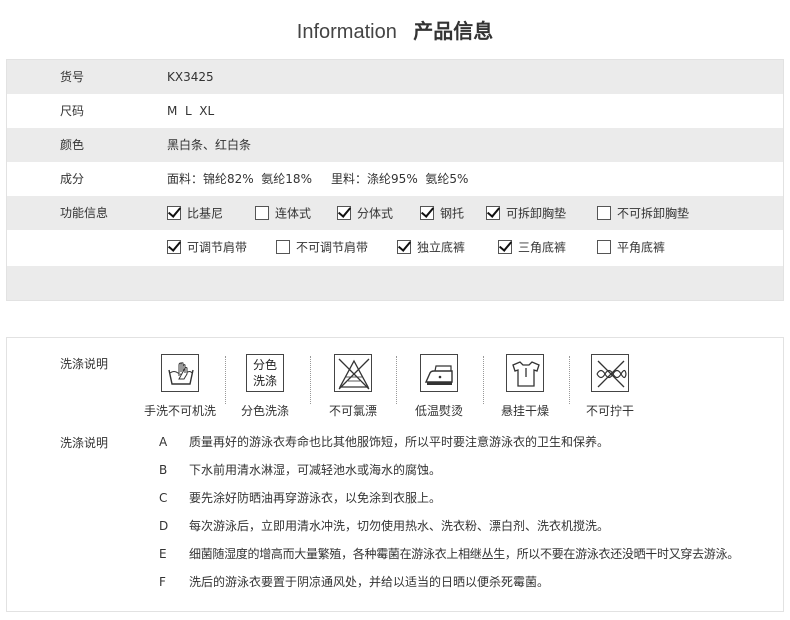  I want to click on features-label: 功能信息, so click(84, 213).